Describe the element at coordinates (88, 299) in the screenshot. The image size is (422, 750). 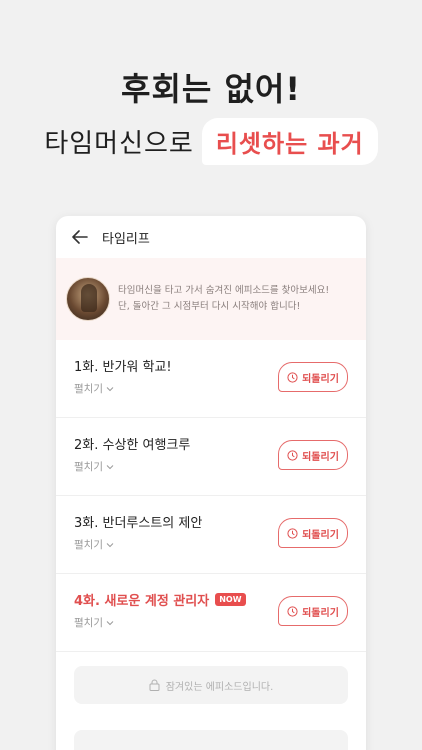
I see `character-avatar` at that location.